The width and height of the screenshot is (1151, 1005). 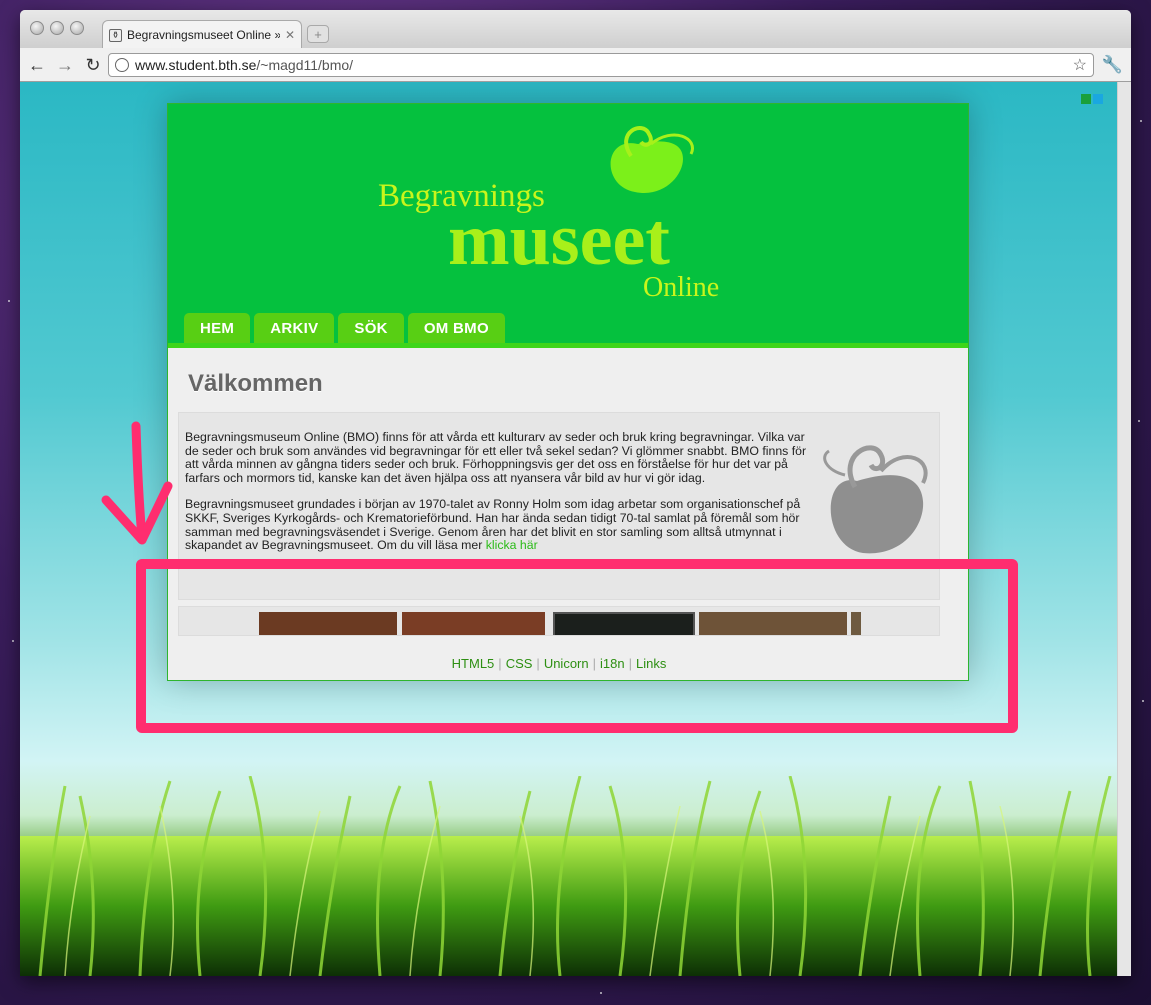 What do you see at coordinates (577, 646) in the screenshot?
I see `annotation-highlight-box` at bounding box center [577, 646].